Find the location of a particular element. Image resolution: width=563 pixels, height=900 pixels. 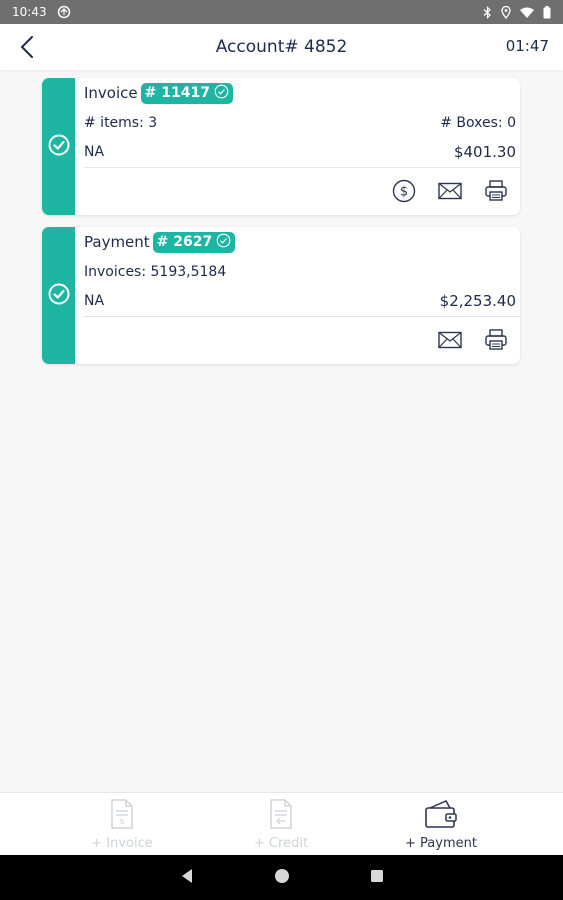

invoice-number: # 11417 is located at coordinates (177, 93).